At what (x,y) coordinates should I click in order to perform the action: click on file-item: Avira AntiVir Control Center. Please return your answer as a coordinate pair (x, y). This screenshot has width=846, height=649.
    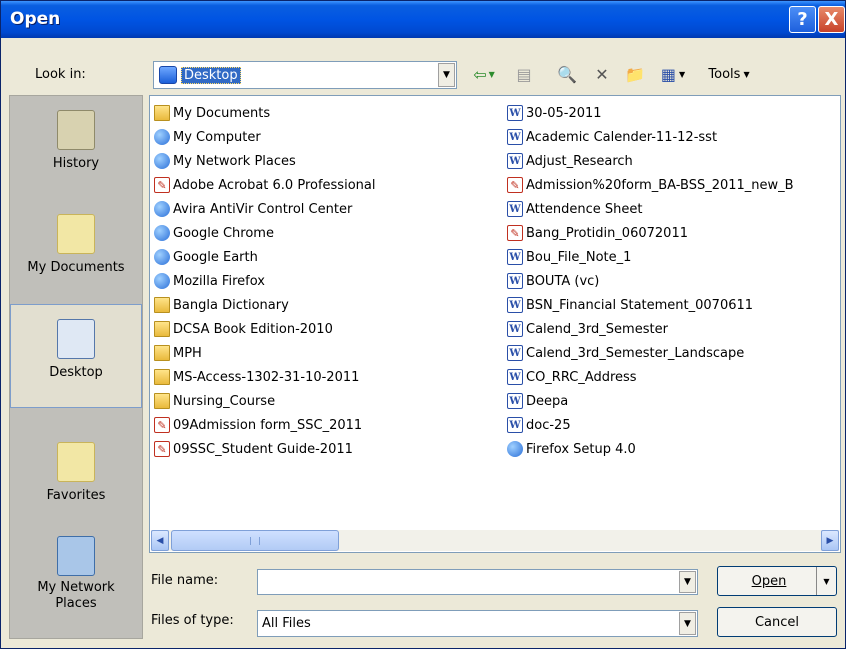
    Looking at the image, I should click on (253, 209).